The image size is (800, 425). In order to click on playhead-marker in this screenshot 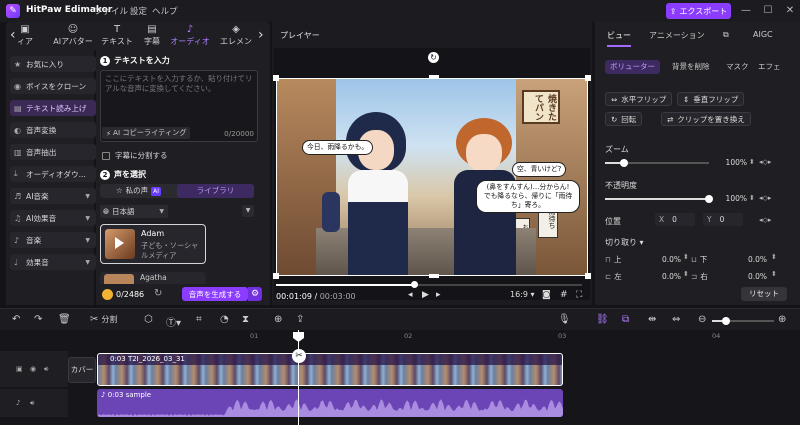, I will do `click(298, 337)`.